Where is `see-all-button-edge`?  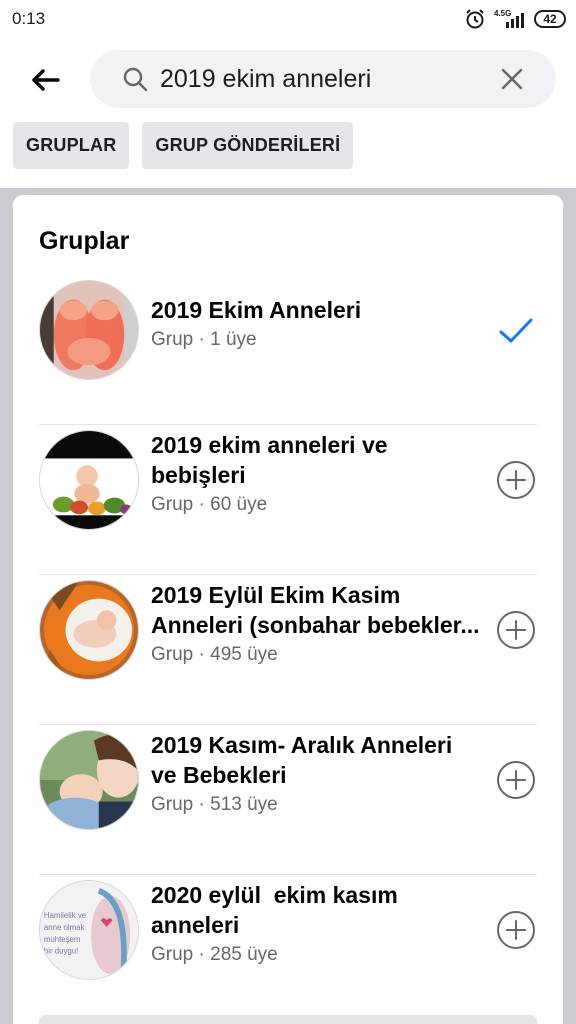
see-all-button-edge is located at coordinates (288, 1019).